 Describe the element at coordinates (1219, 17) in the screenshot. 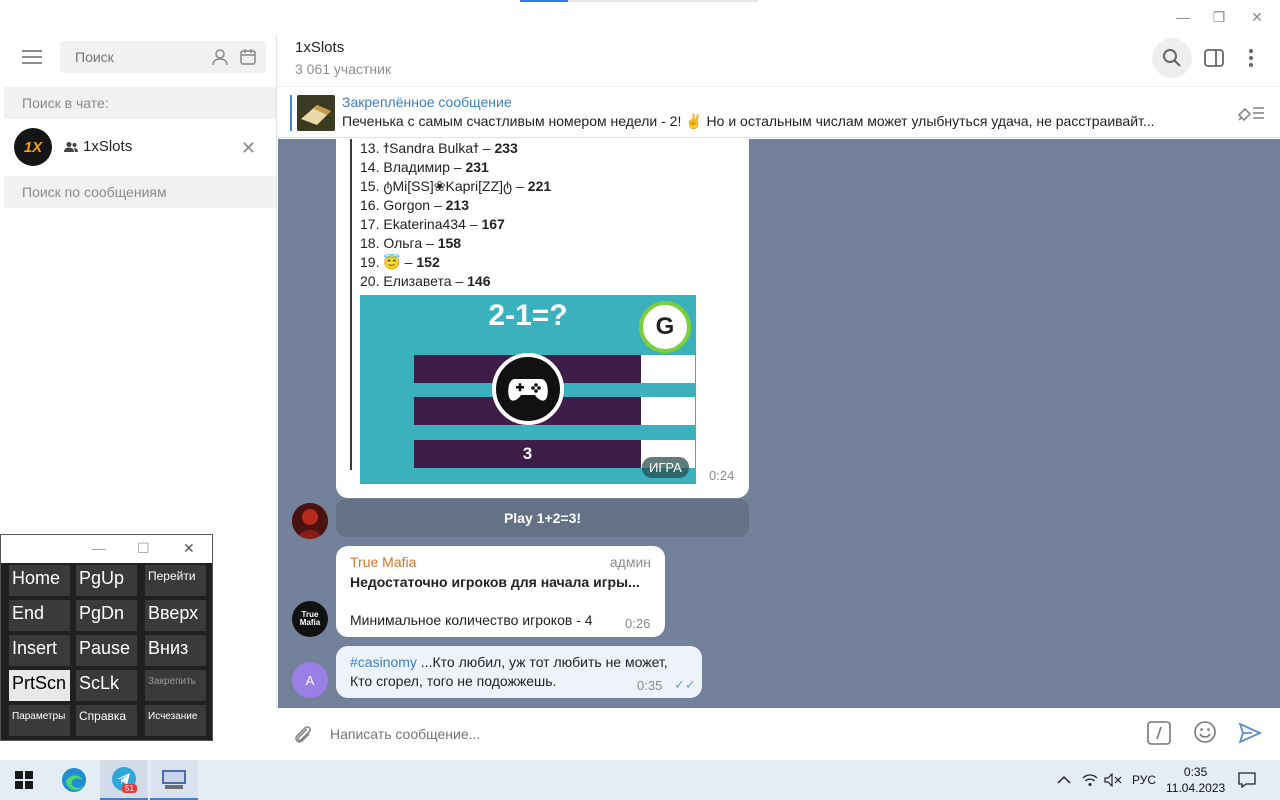

I see `restore-button: ❐` at that location.